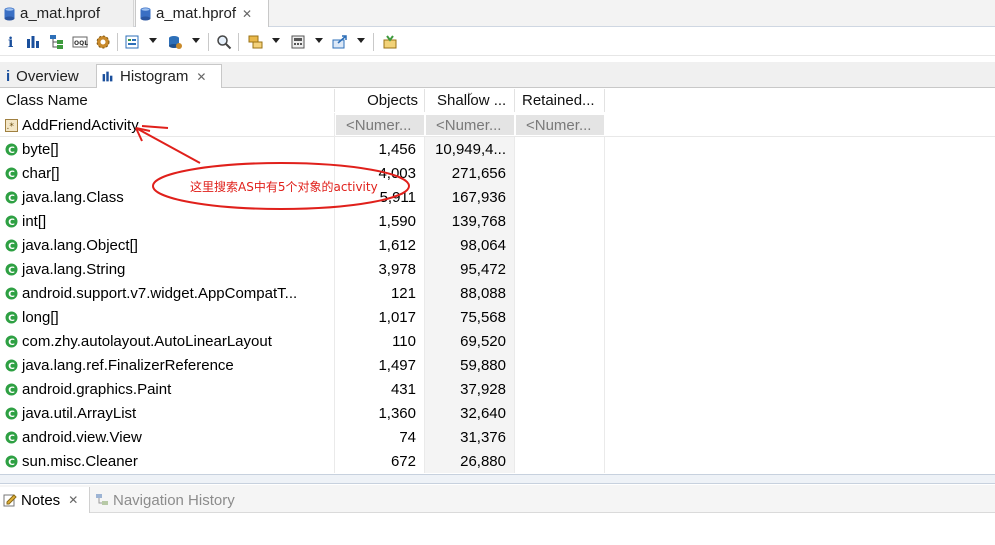  What do you see at coordinates (167, 245) in the screenshot?
I see `class-name-cell: Cjava.lang.Object[]` at bounding box center [167, 245].